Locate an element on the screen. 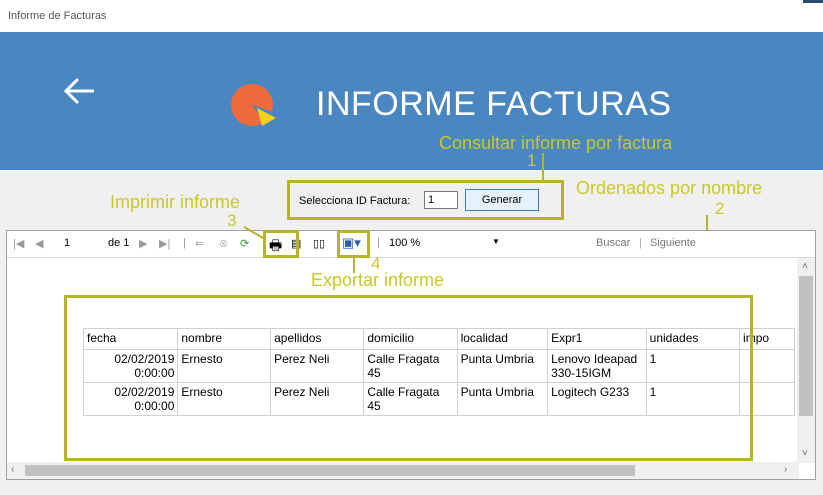  next-page-icon: ▶ is located at coordinates (143, 243).